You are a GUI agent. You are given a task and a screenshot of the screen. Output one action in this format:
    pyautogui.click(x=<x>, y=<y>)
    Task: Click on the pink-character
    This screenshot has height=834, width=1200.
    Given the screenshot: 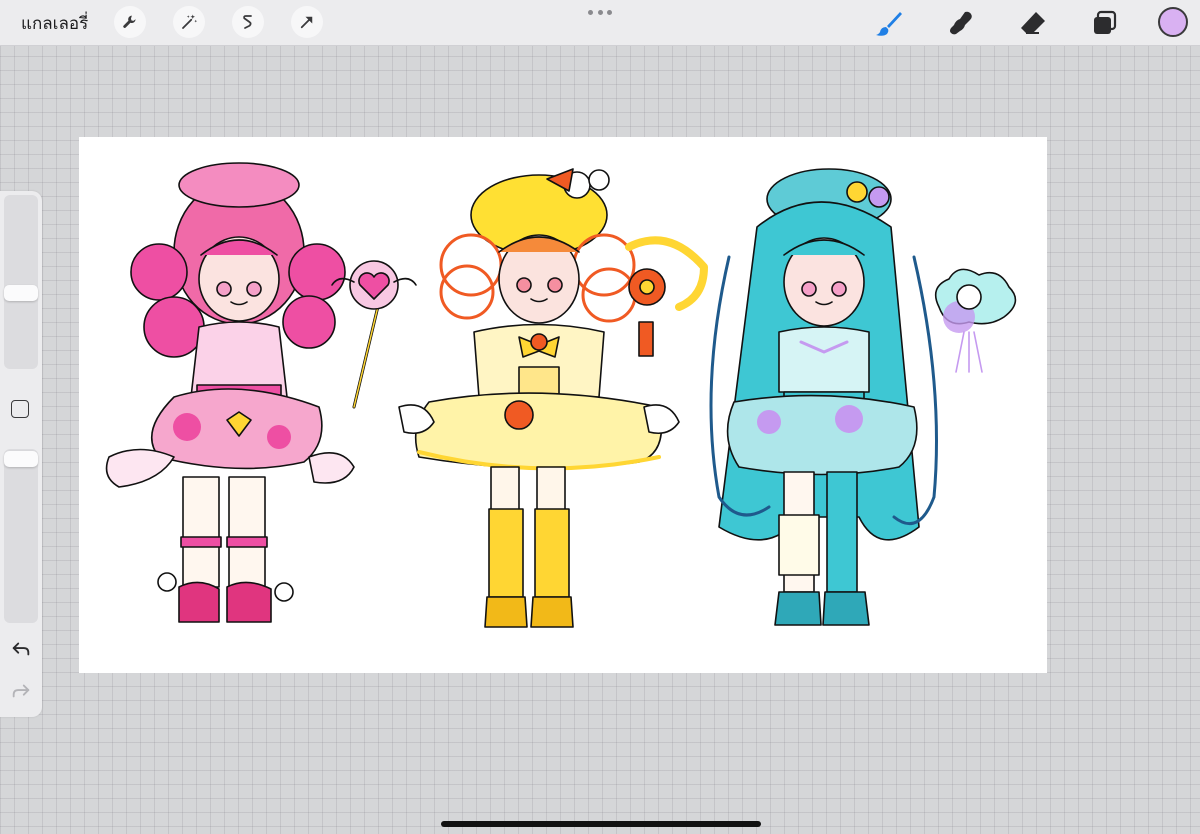 What is the action you would take?
    pyautogui.click(x=261, y=392)
    